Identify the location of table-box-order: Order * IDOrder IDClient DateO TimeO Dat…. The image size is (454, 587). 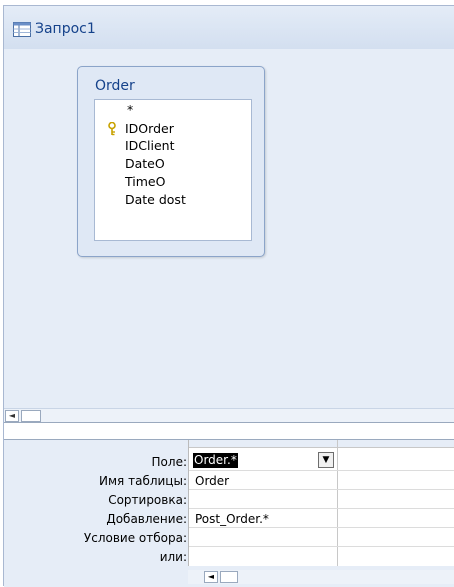
(171, 161).